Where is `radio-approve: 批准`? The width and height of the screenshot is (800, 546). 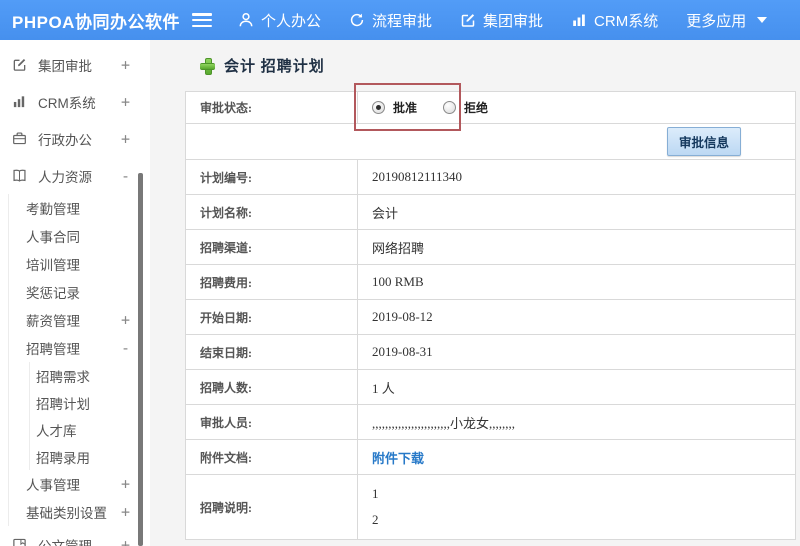
radio-approve: 批准 is located at coordinates (394, 107).